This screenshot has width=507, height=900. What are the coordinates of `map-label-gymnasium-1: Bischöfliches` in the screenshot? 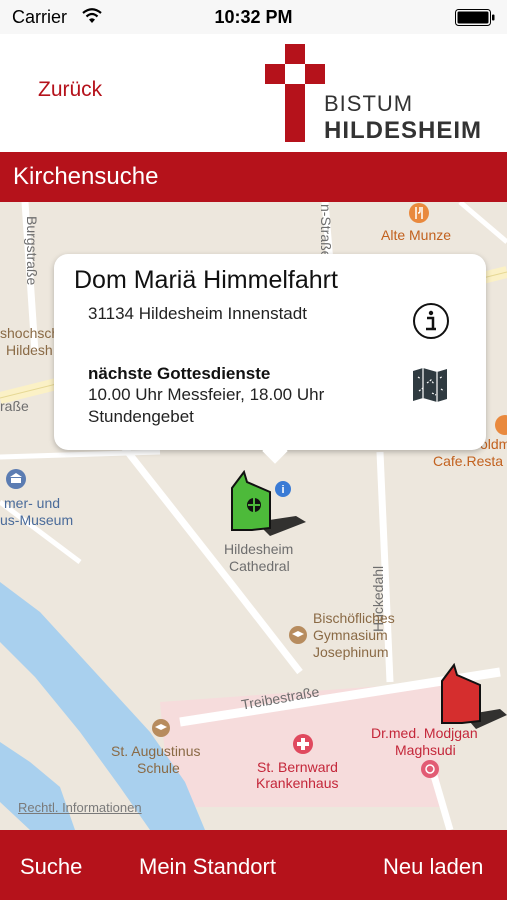 It's located at (354, 618).